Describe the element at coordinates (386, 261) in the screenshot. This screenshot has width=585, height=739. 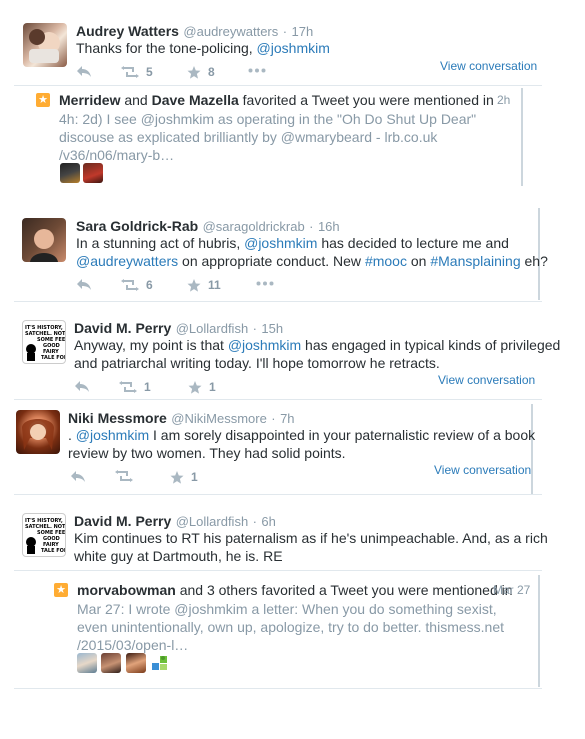
I see `hashtag-link: #mooc` at that location.